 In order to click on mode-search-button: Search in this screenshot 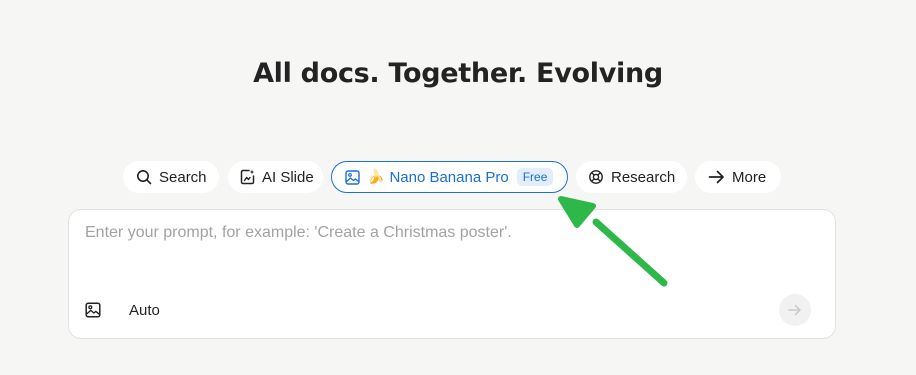, I will do `click(171, 177)`.